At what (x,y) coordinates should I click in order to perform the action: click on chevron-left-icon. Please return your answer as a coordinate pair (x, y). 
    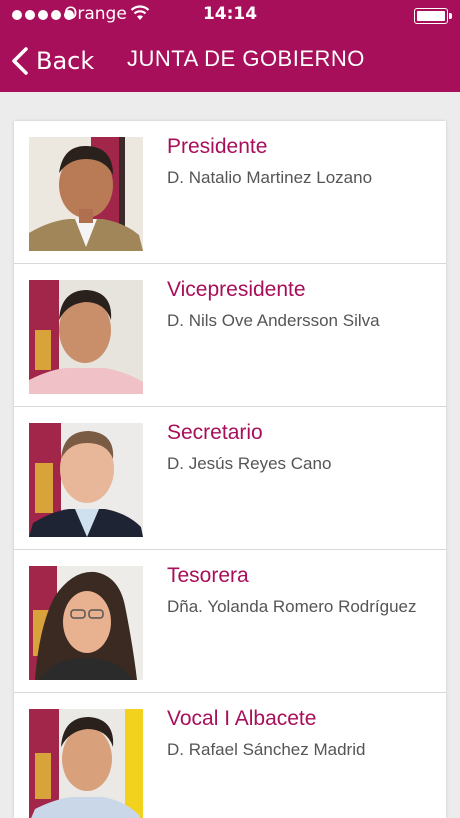
    Looking at the image, I should click on (20, 61).